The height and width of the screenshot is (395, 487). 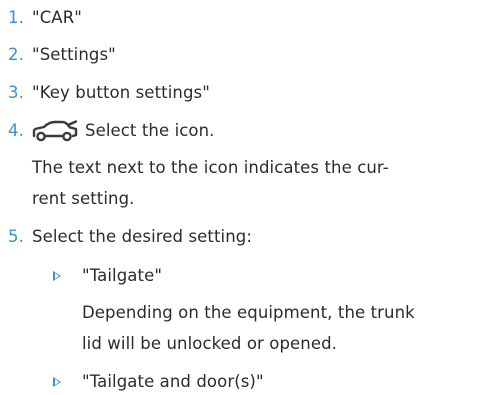 What do you see at coordinates (16, 92) in the screenshot?
I see `step-number: 3.` at bounding box center [16, 92].